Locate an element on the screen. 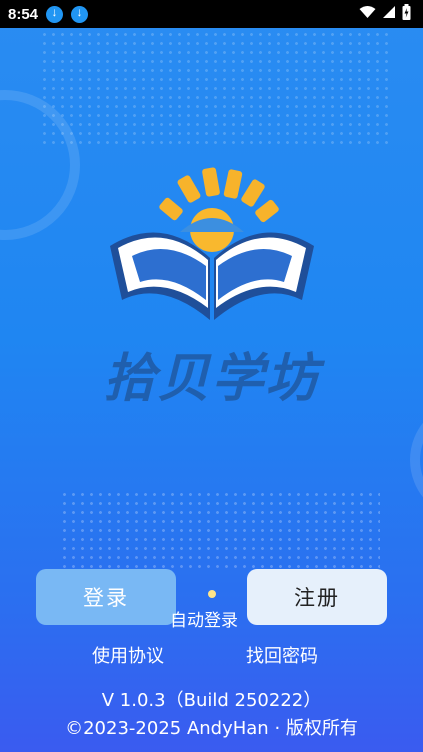 This screenshot has width=423, height=752. app-logo-icon is located at coordinates (212, 243).